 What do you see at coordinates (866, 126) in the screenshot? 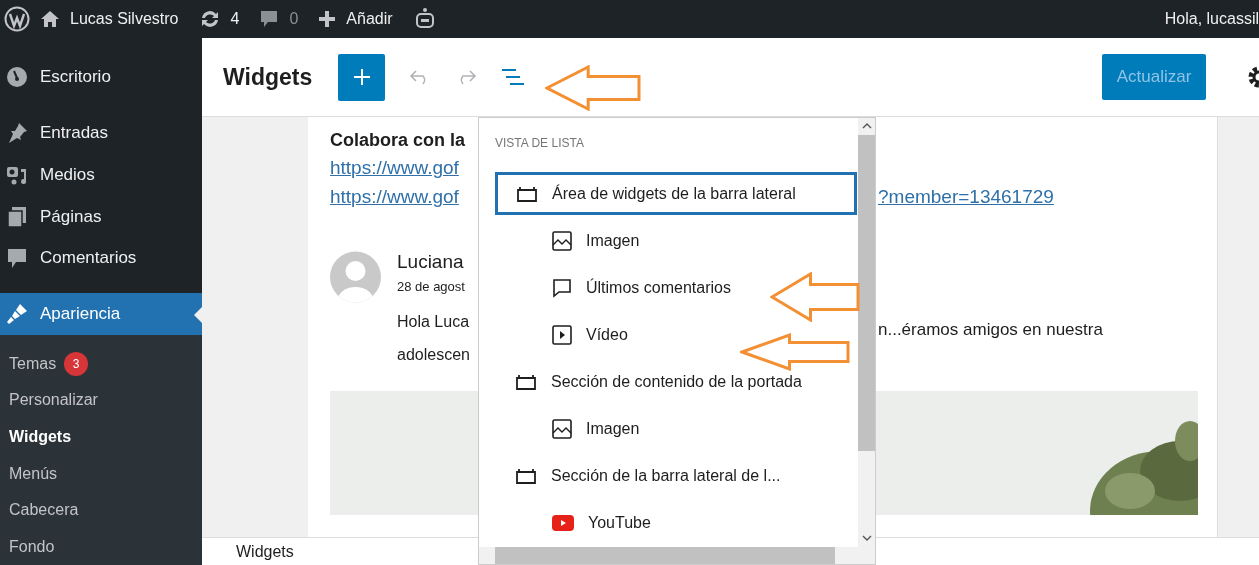
I see `scroll-up-icon` at bounding box center [866, 126].